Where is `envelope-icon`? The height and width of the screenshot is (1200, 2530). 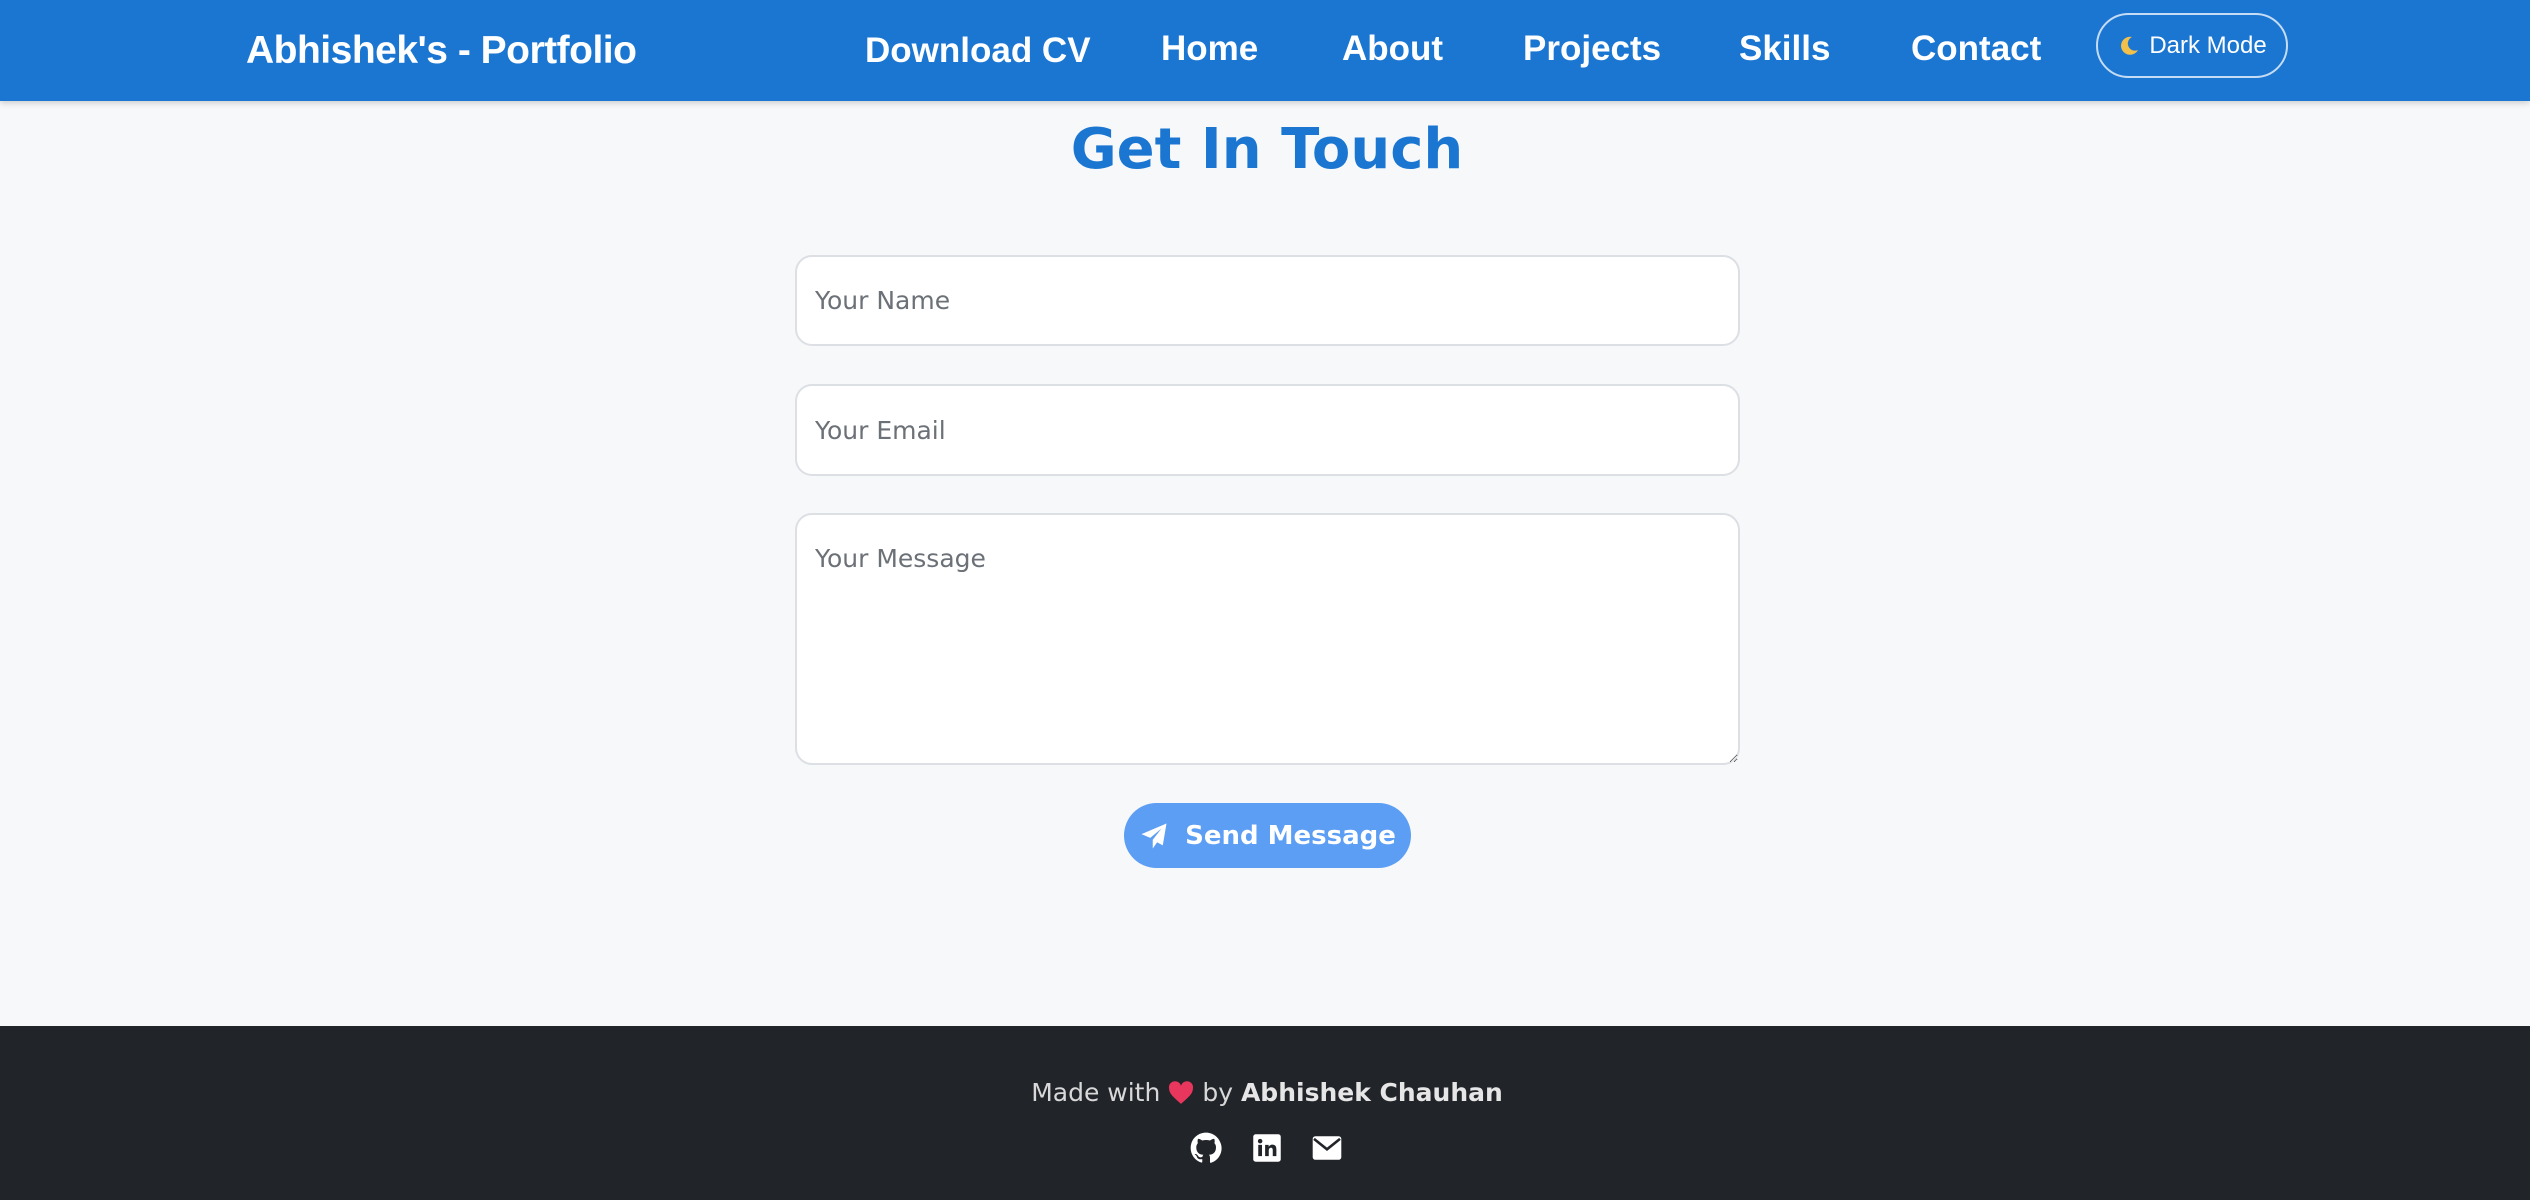 envelope-icon is located at coordinates (1327, 1148).